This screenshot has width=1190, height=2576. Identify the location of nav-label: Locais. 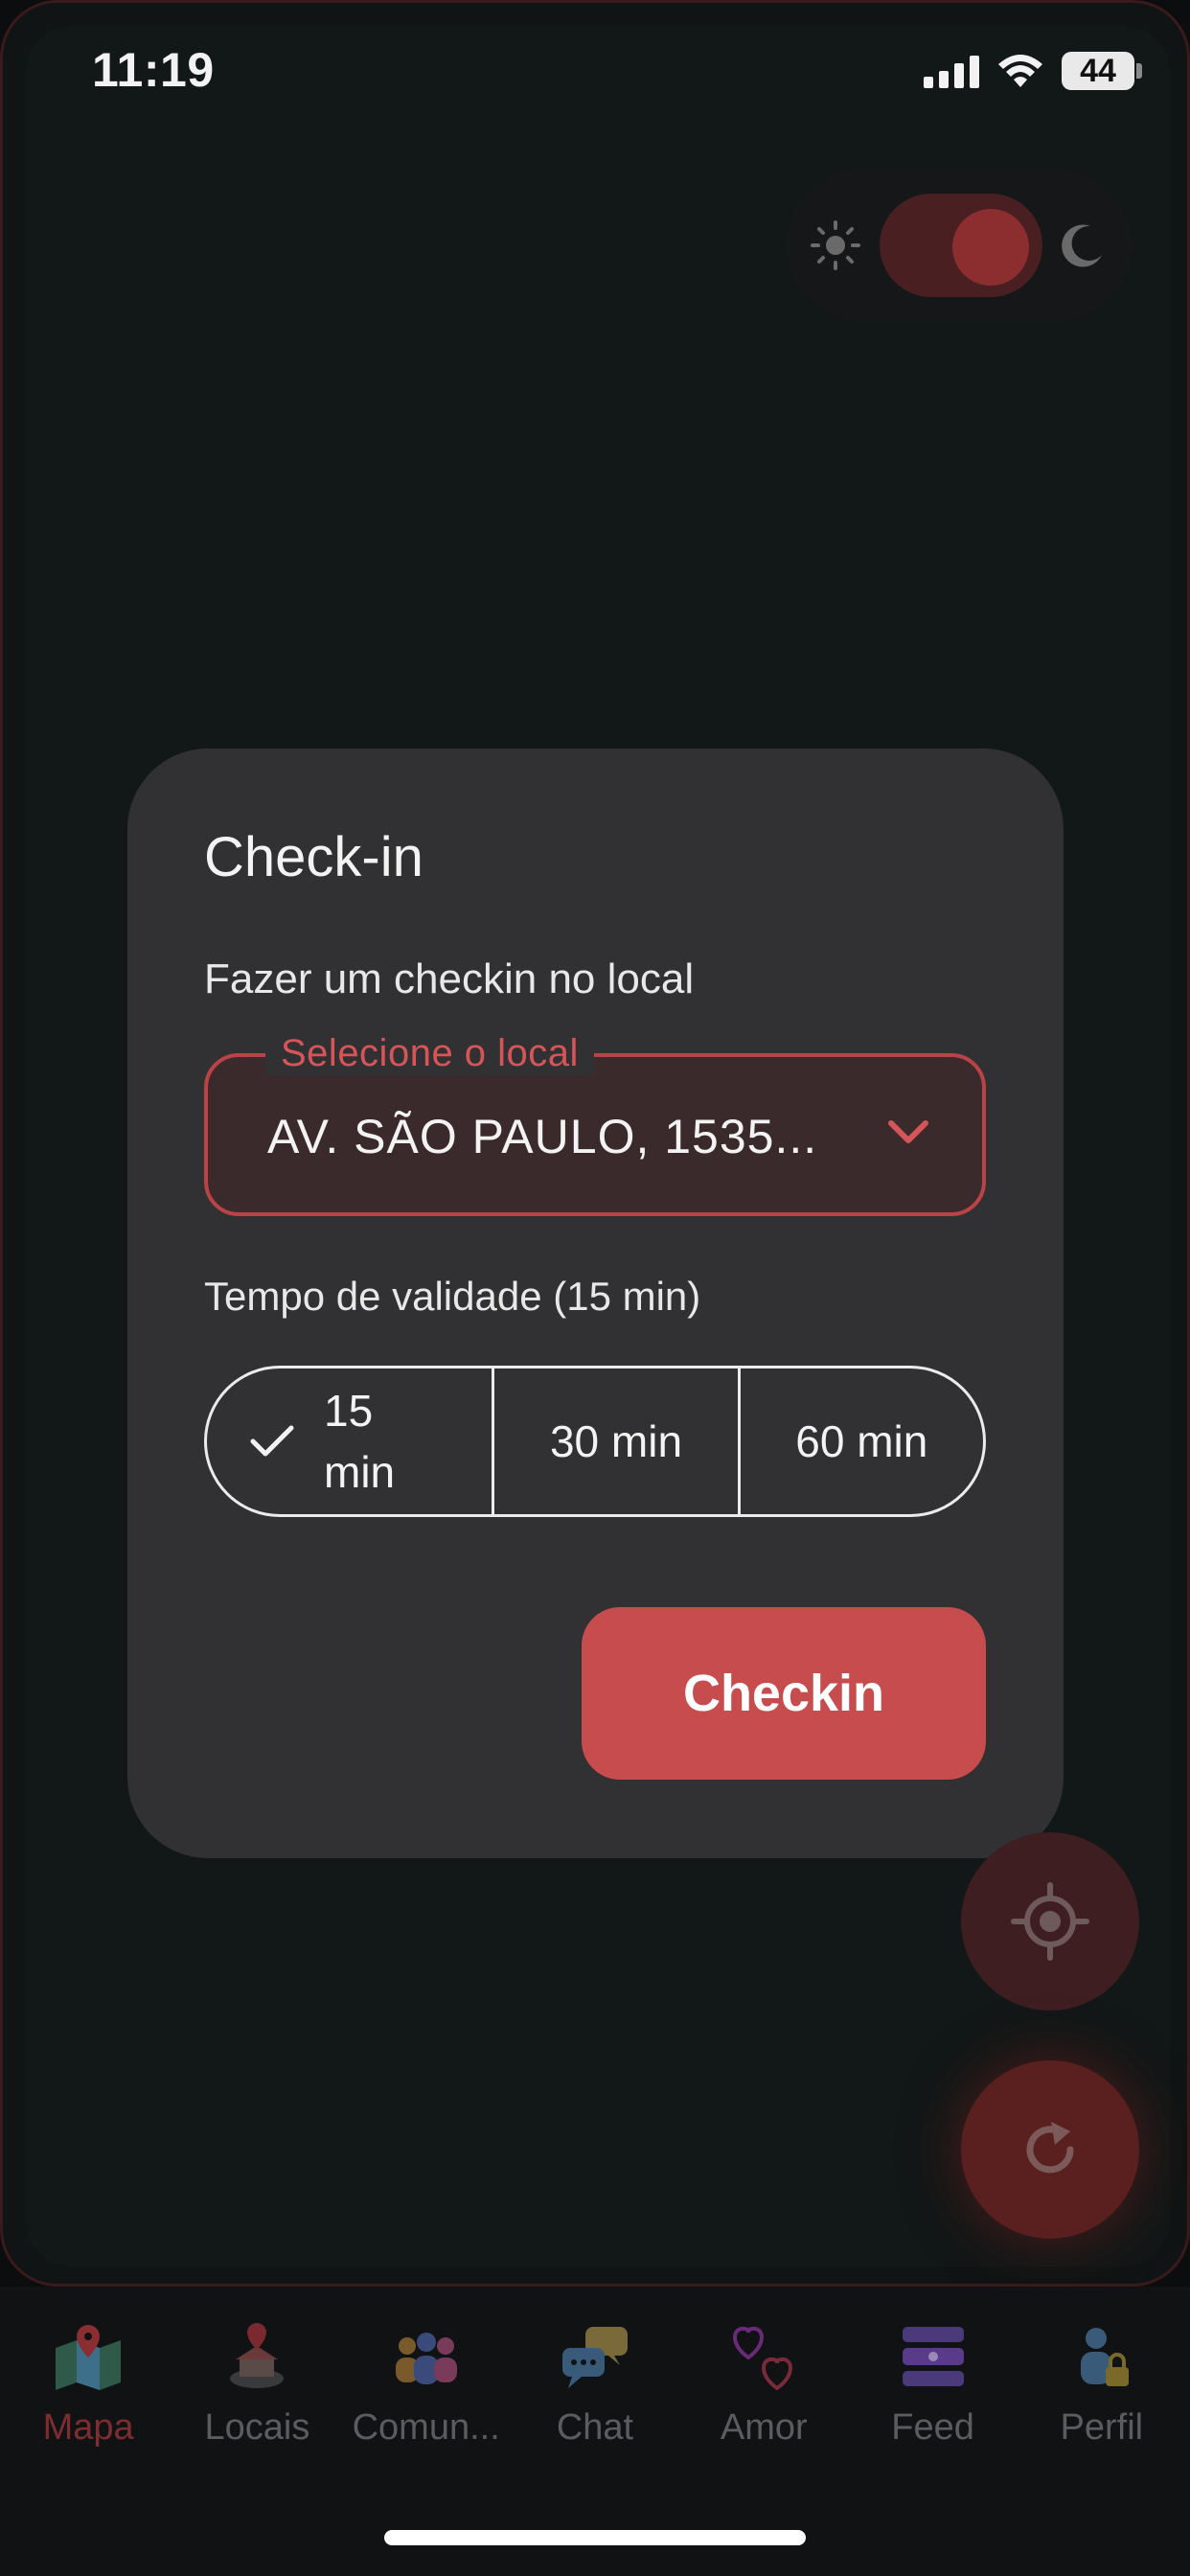
(257, 2427).